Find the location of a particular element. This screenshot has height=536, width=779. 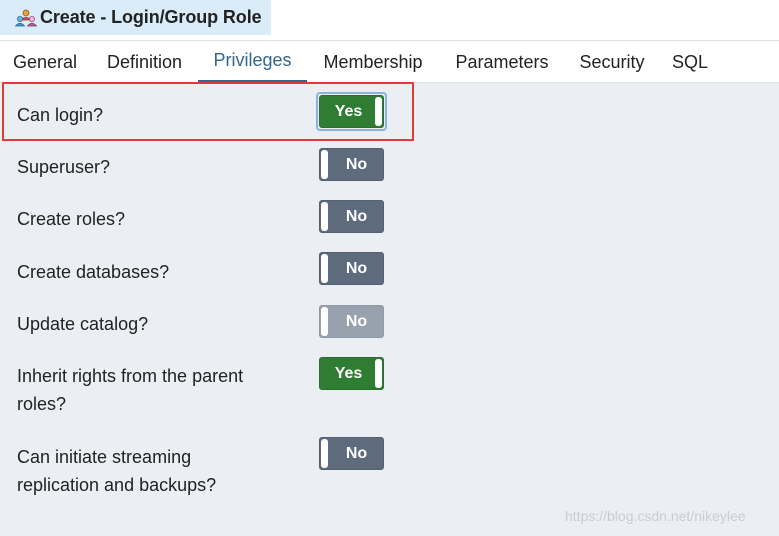

update-catalog-toggle: No is located at coordinates (351, 321).